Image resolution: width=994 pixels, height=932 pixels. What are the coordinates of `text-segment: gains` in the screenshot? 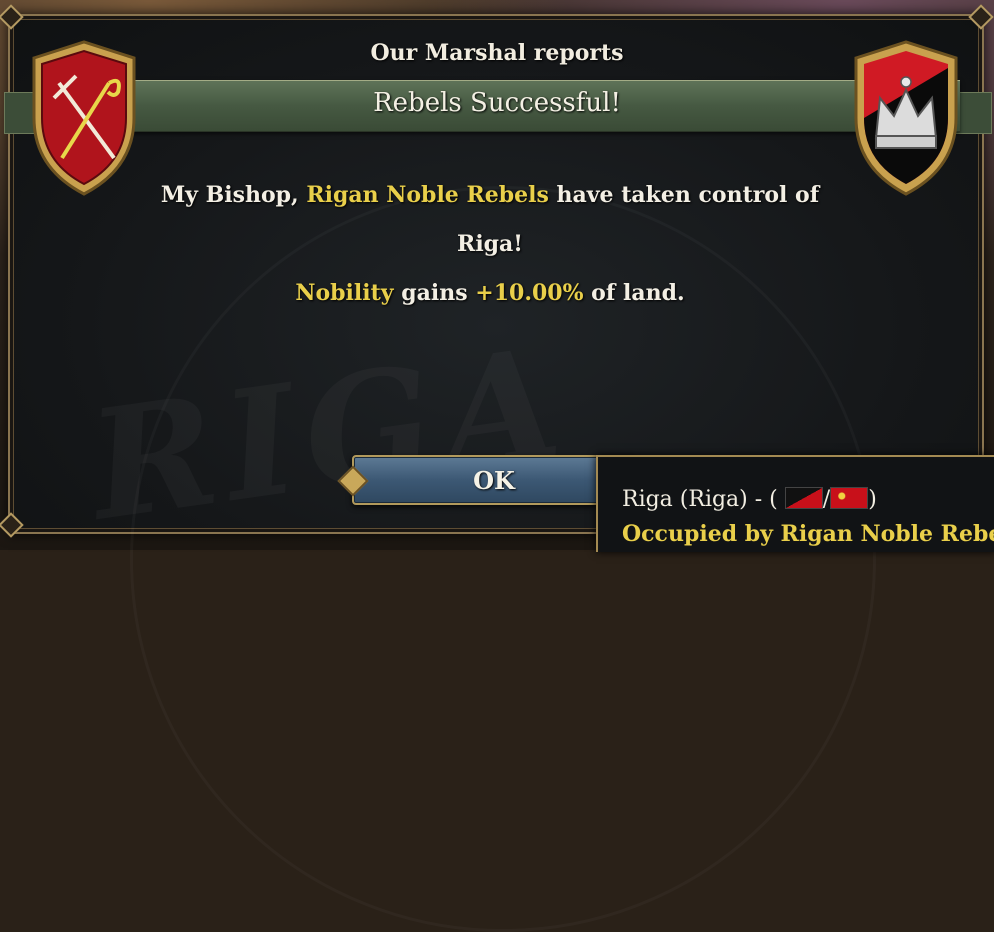 It's located at (434, 293).